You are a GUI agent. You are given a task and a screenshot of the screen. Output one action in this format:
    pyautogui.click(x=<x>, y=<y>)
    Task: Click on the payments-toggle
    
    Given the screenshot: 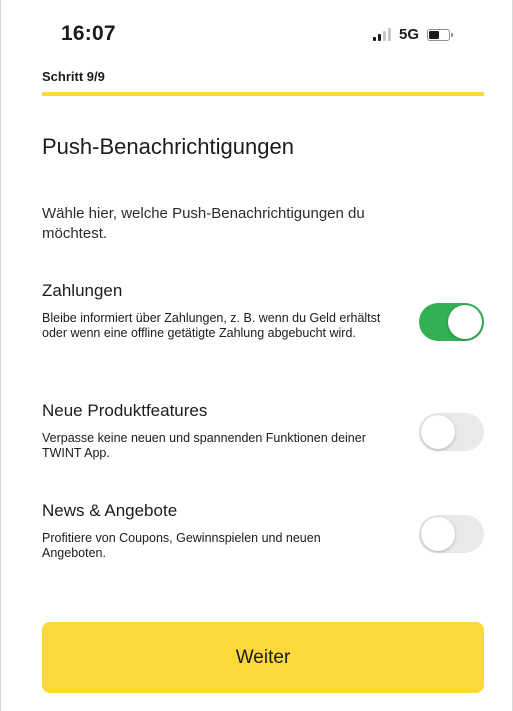 What is the action you would take?
    pyautogui.click(x=451, y=322)
    